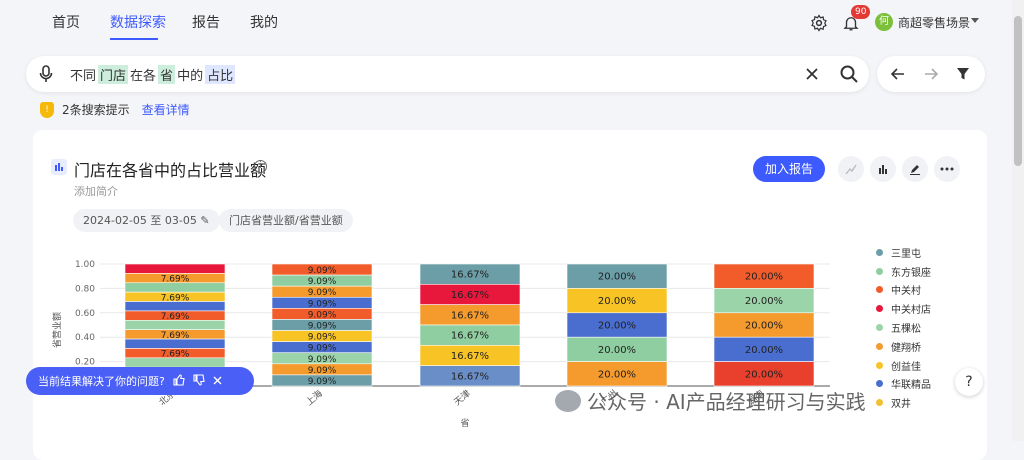 The height and width of the screenshot is (460, 1024). I want to click on legend-item: 中关村, so click(903, 290).